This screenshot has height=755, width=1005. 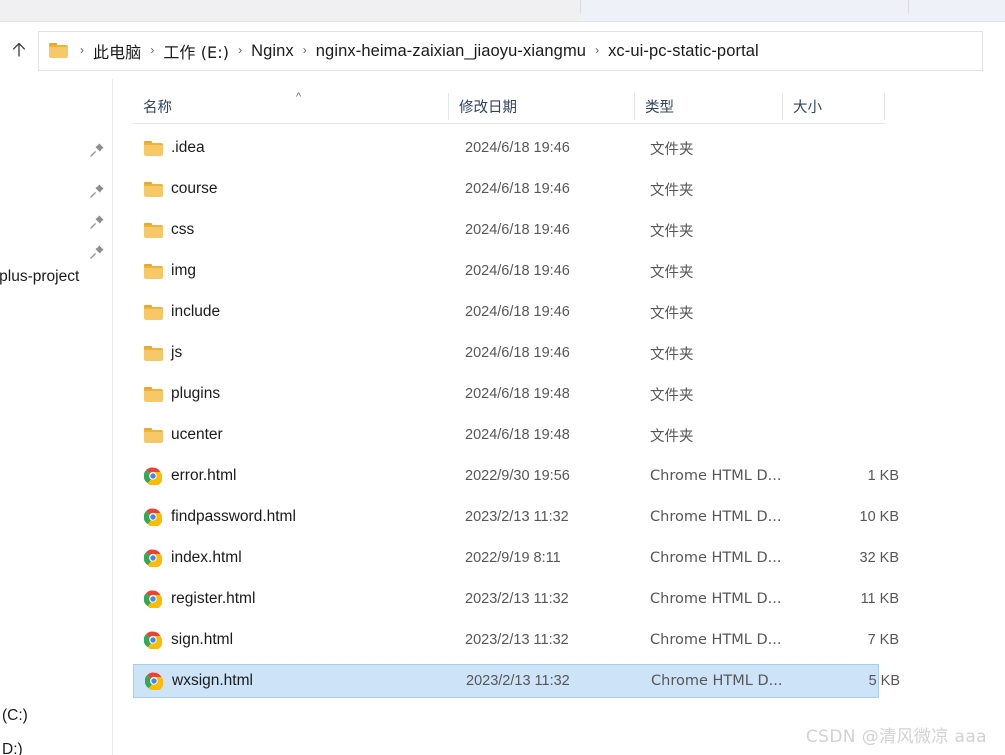 I want to click on table-row: course 2024/6/18 19:46 文件夹, so click(x=506, y=189).